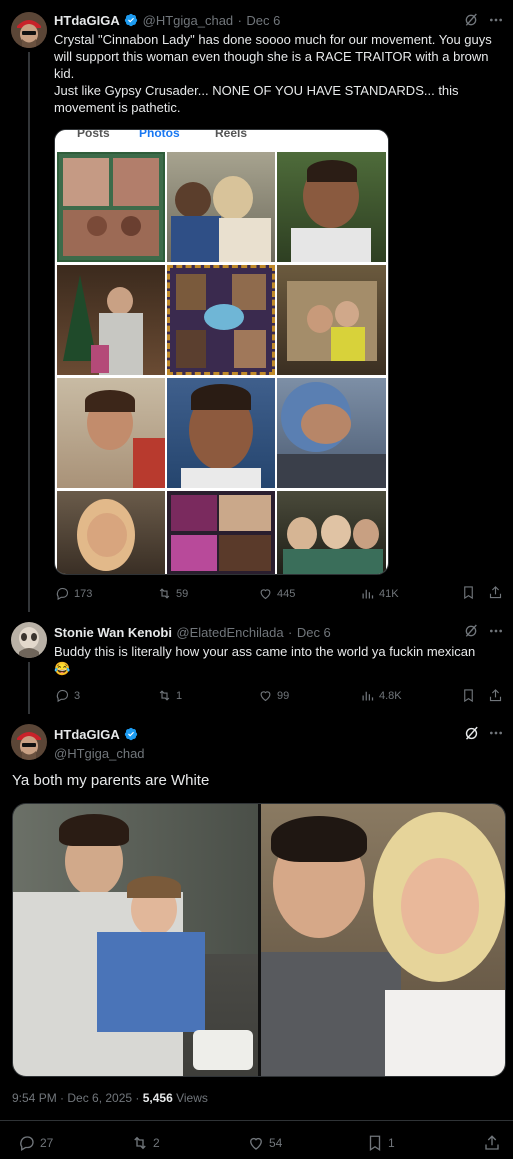 The height and width of the screenshot is (1159, 513). I want to click on repost-button: 1, so click(169, 695).